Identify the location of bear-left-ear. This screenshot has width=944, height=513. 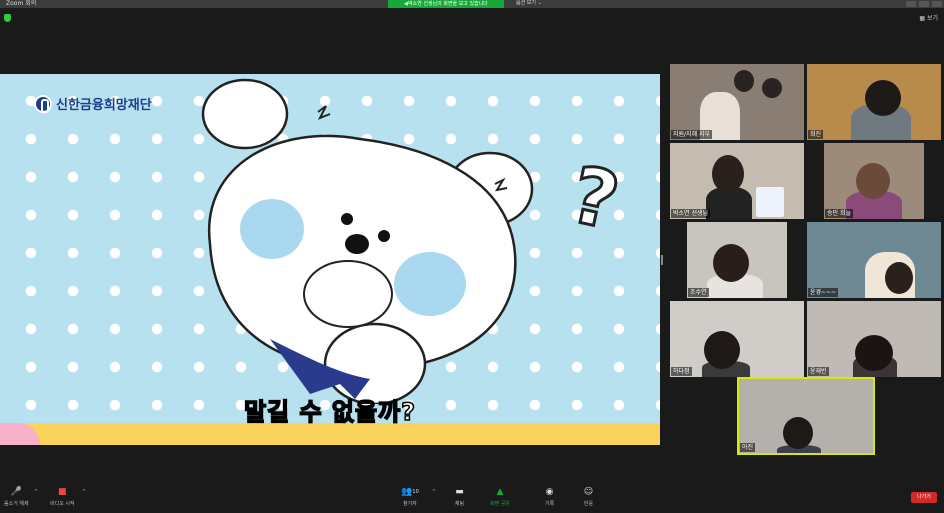
(245, 114).